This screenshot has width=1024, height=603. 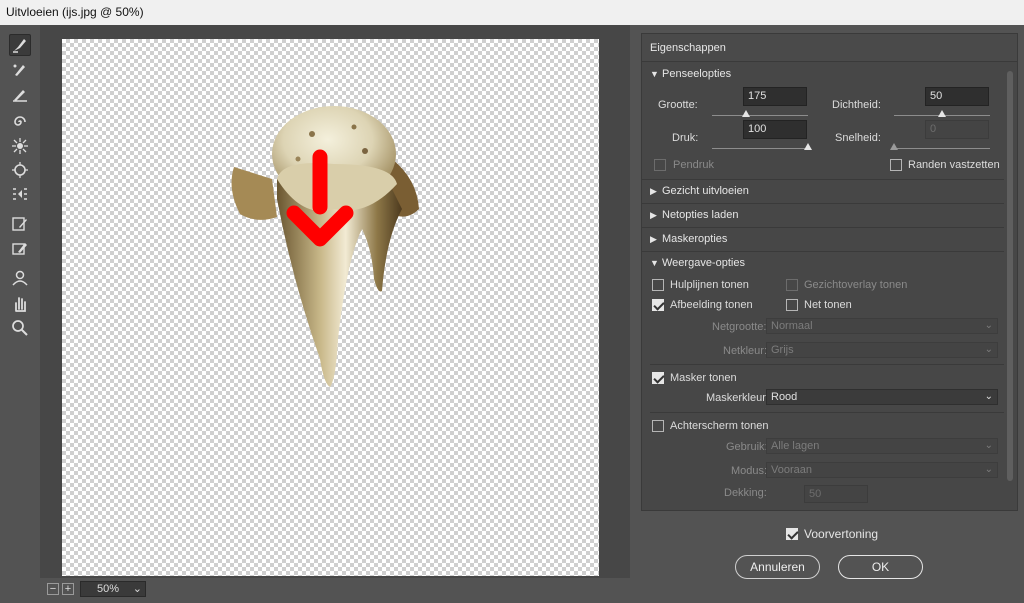 What do you see at coordinates (882, 326) in the screenshot?
I see `mesh-size-select: Normaal ⌄` at bounding box center [882, 326].